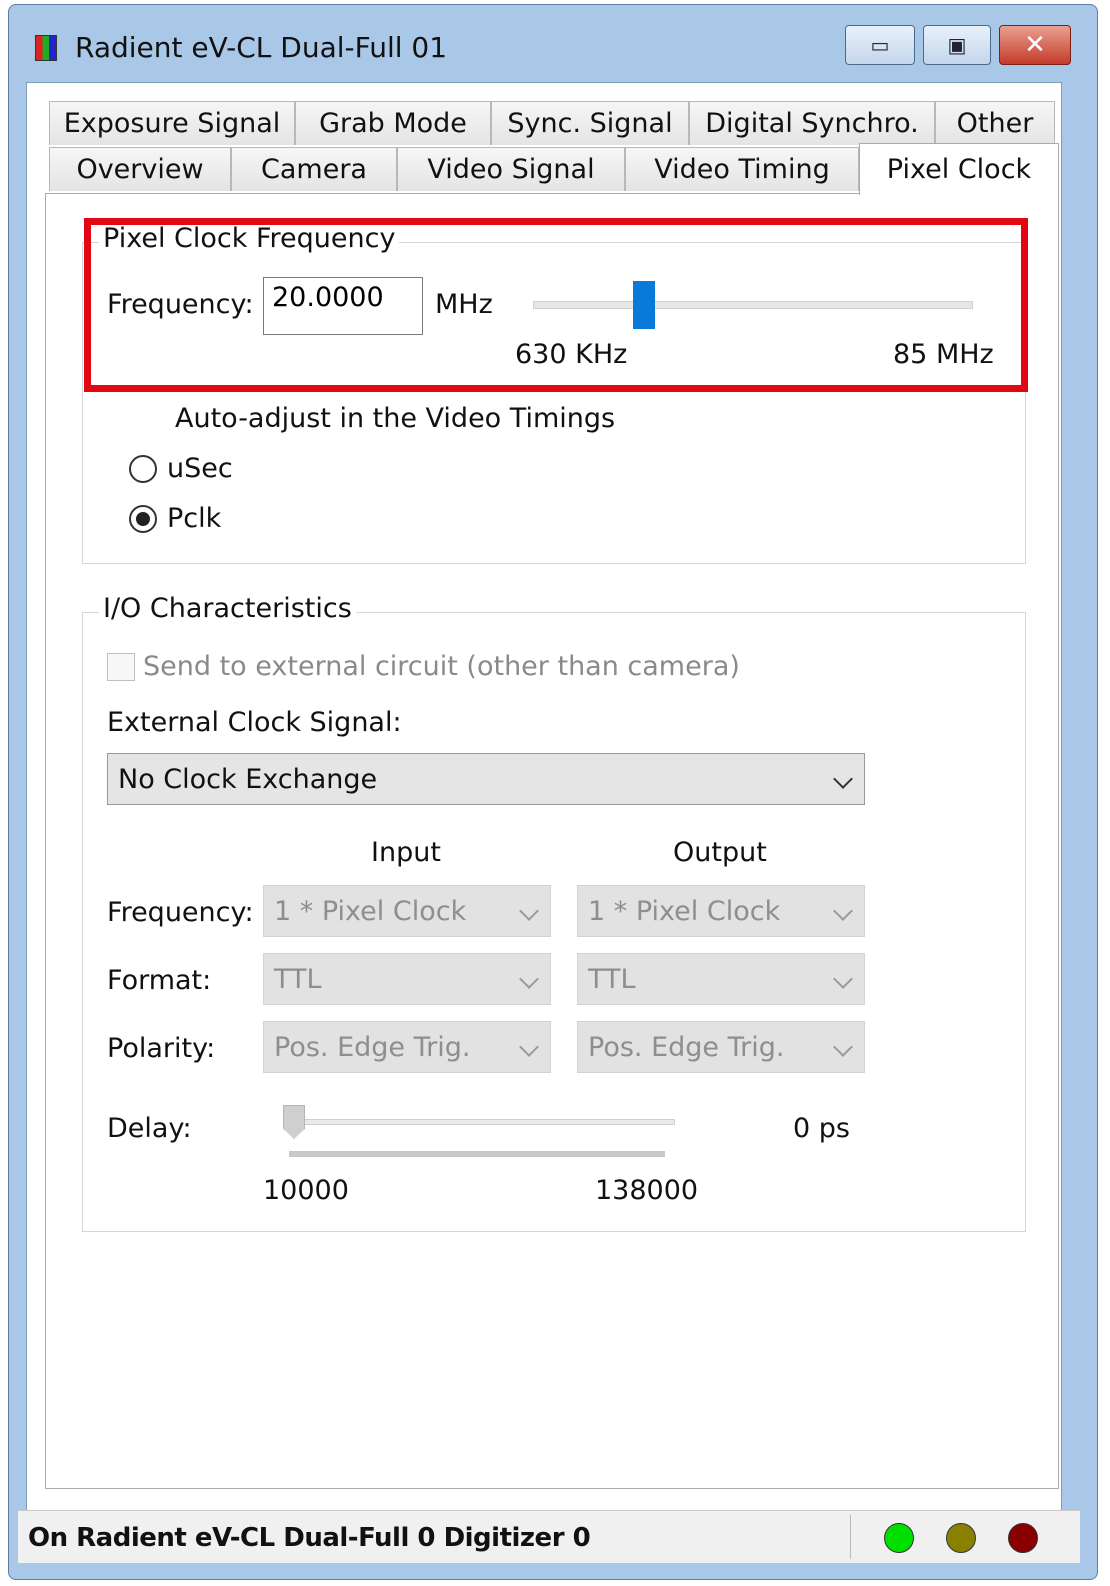 The width and height of the screenshot is (1110, 1586). Describe the element at coordinates (180, 304) in the screenshot. I see `frequency-label: Frequency:` at that location.